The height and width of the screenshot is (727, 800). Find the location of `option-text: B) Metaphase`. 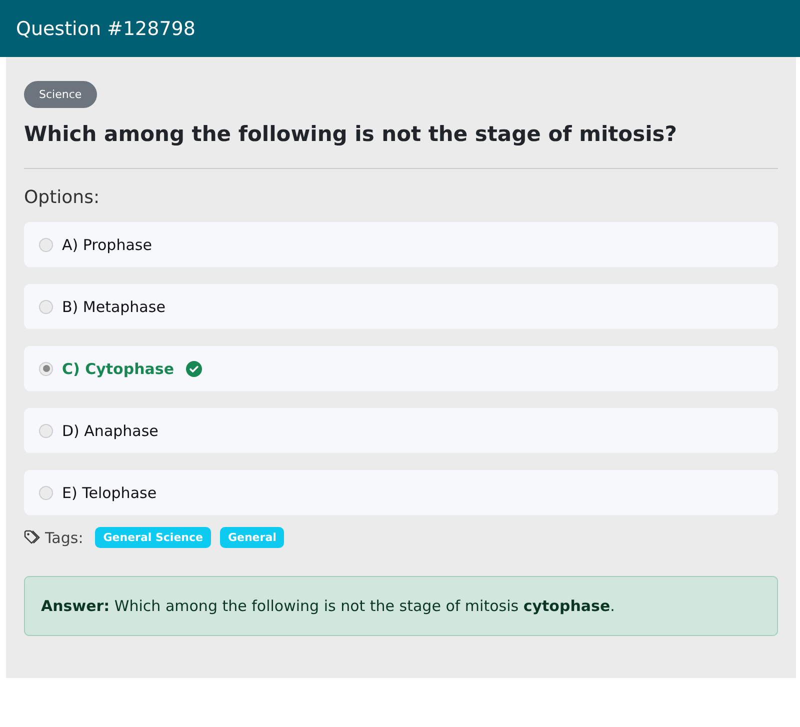

option-text: B) Metaphase is located at coordinates (114, 307).